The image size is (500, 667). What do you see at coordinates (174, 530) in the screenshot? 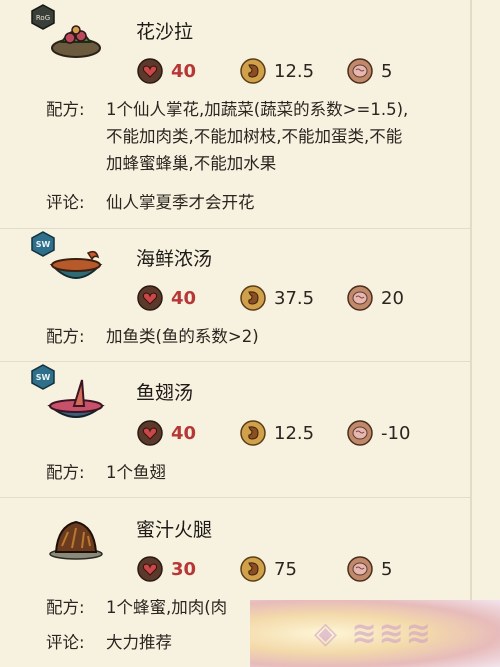
I see `dish-name: 蜜汁火腿` at bounding box center [174, 530].